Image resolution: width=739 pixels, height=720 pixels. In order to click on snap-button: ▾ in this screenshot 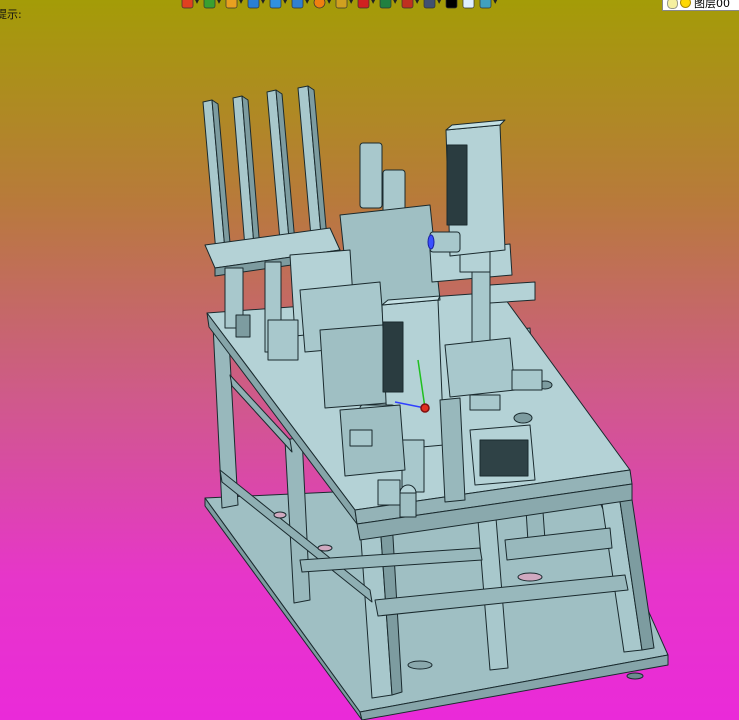, I will do `click(410, 5)`.